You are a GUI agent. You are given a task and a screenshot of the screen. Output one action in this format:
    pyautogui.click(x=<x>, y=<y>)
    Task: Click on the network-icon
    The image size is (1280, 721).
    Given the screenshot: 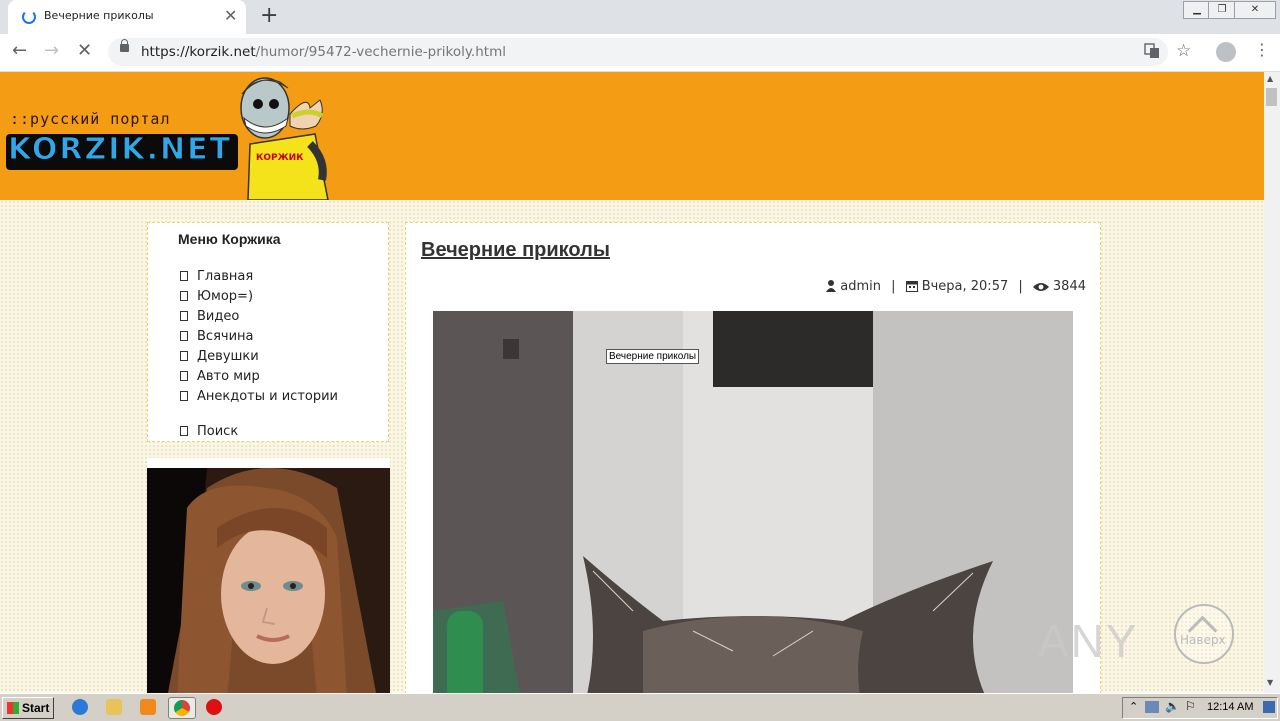 What is the action you would take?
    pyautogui.click(x=1152, y=707)
    